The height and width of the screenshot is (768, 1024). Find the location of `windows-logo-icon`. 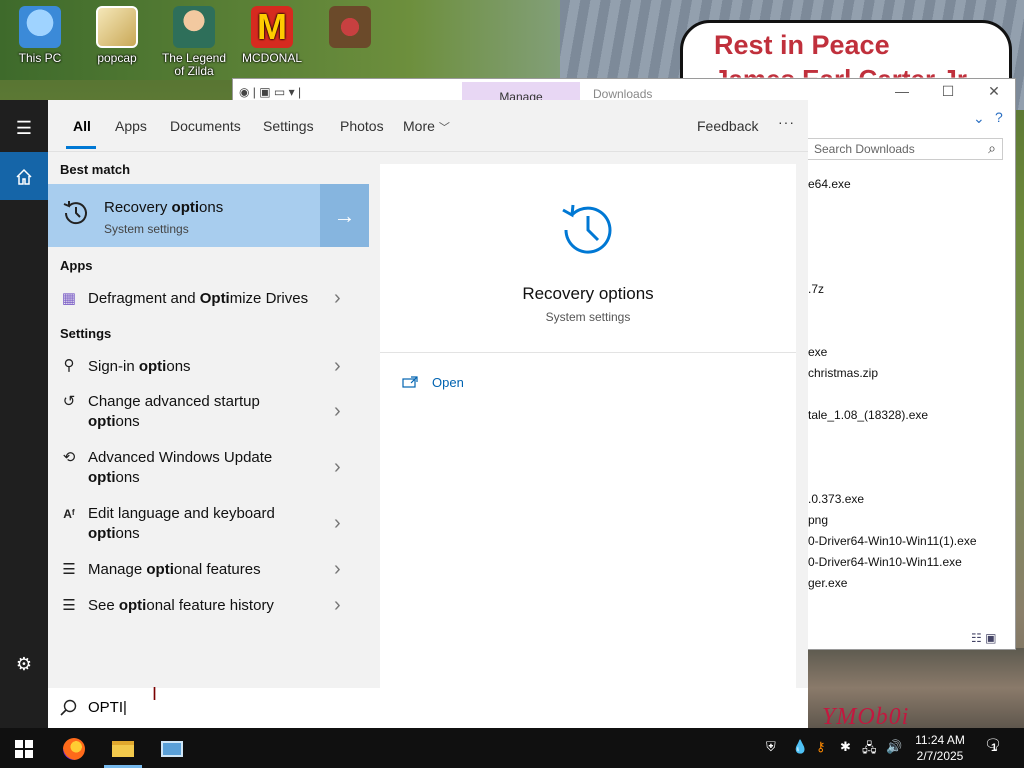

windows-logo-icon is located at coordinates (24, 749).